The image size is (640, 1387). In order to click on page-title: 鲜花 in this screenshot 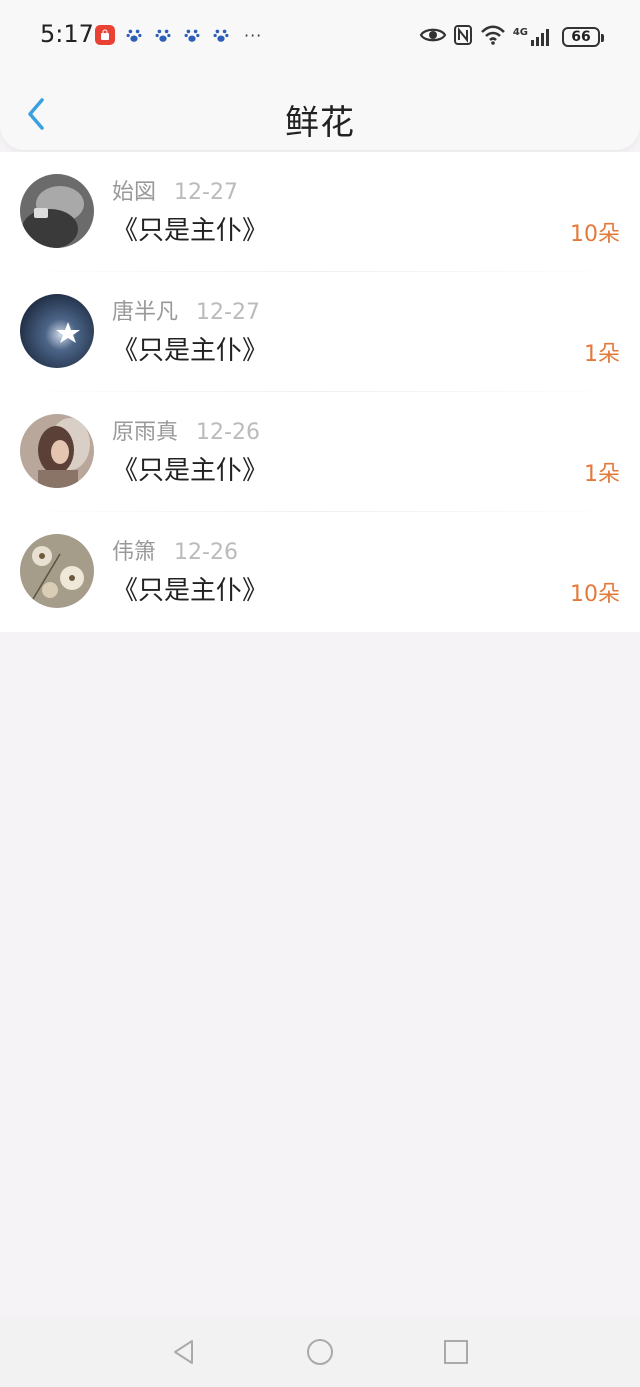, I will do `click(320, 123)`.